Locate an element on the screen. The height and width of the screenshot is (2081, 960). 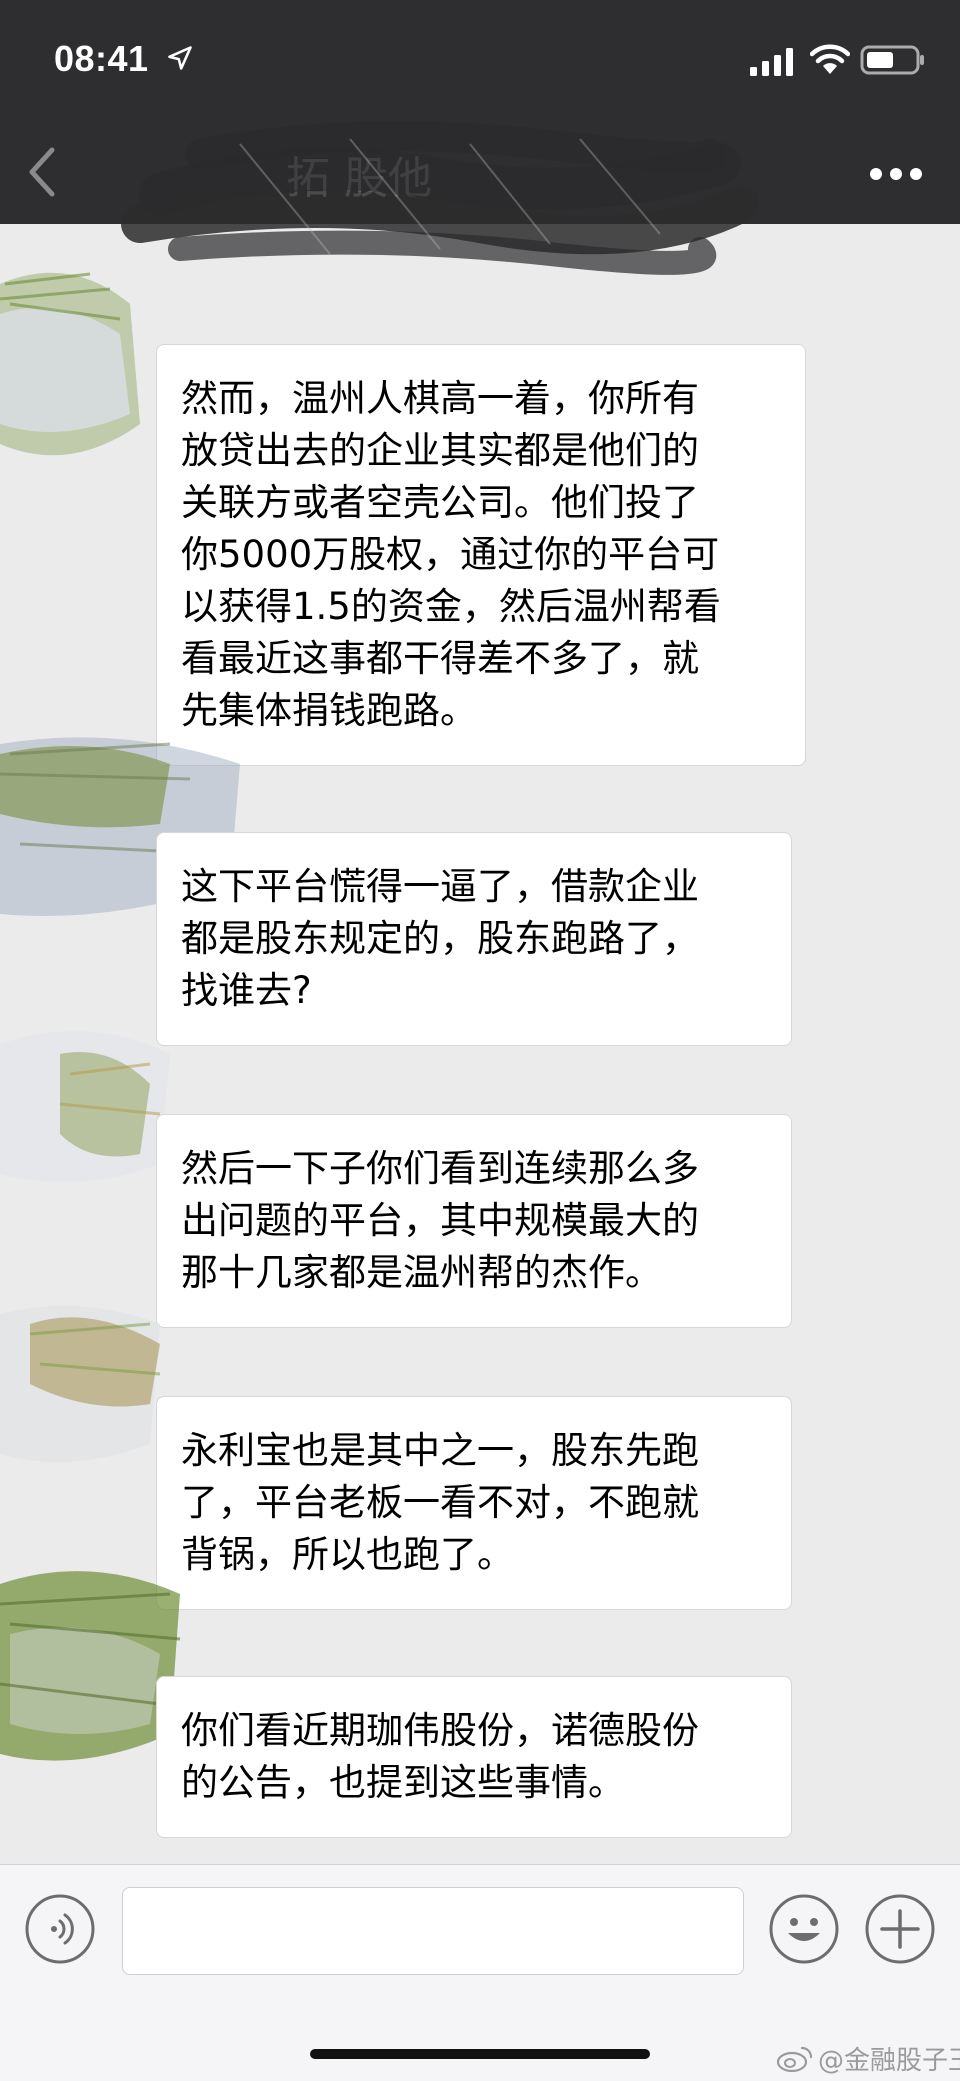
message-line: 以获得1.5的资金，然后温州帮看 is located at coordinates (451, 606).